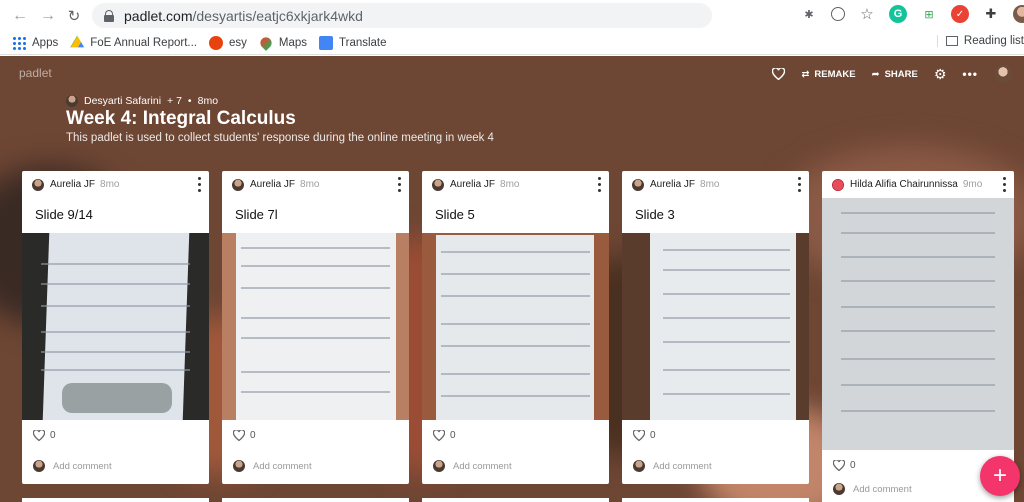 The height and width of the screenshot is (502, 1024). Describe the element at coordinates (256, 214) in the screenshot. I see `post-title: Slide 7l` at that location.